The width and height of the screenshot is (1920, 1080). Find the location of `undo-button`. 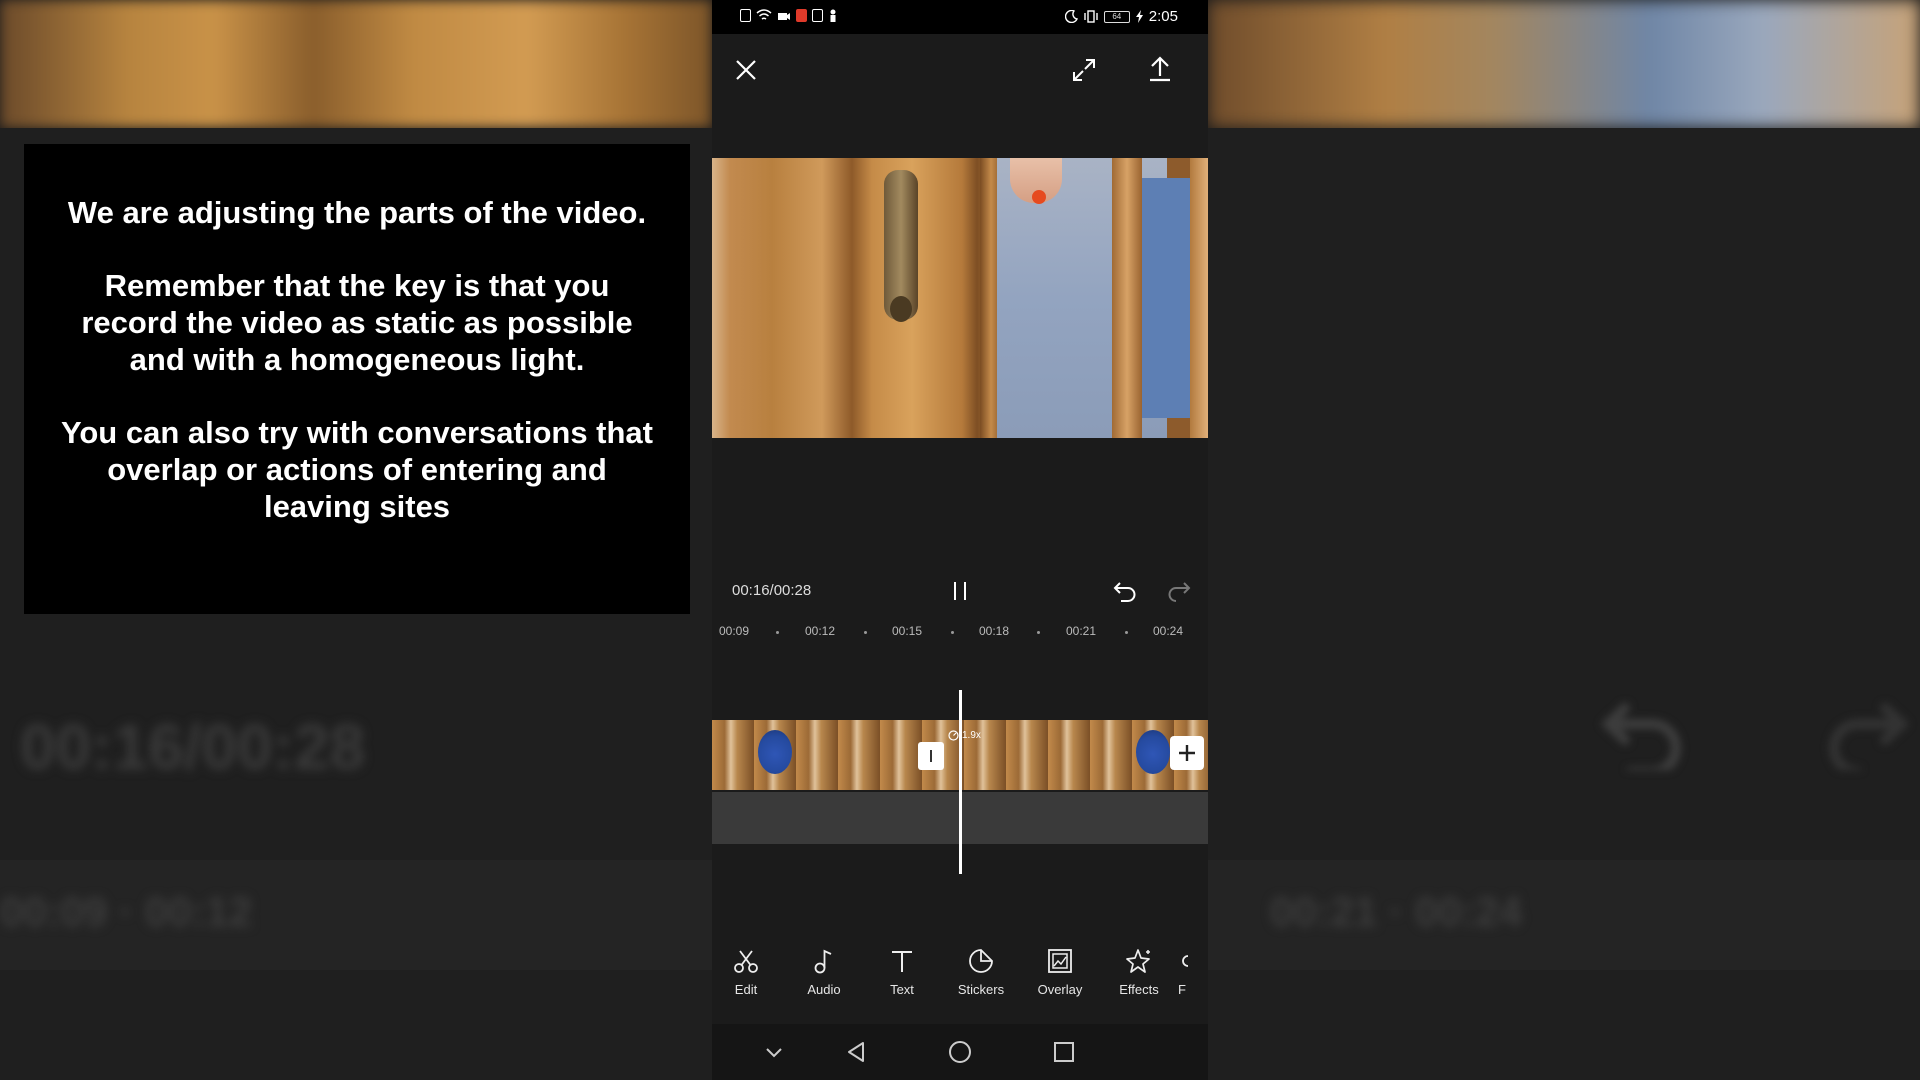

undo-button is located at coordinates (1125, 591).